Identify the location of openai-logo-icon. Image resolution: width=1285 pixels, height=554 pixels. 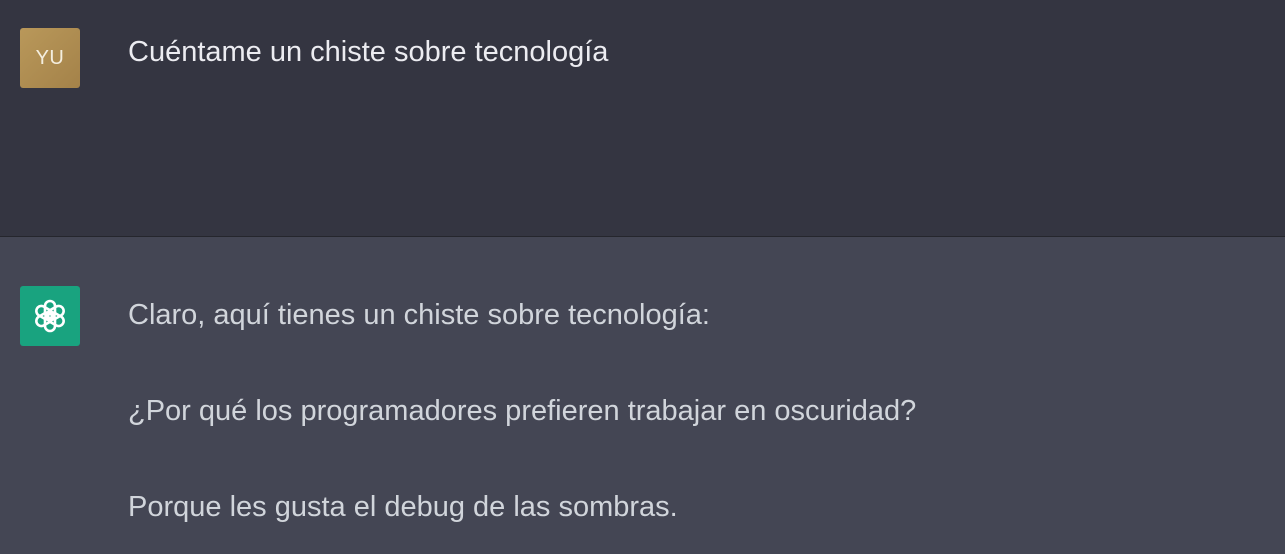
(50, 316).